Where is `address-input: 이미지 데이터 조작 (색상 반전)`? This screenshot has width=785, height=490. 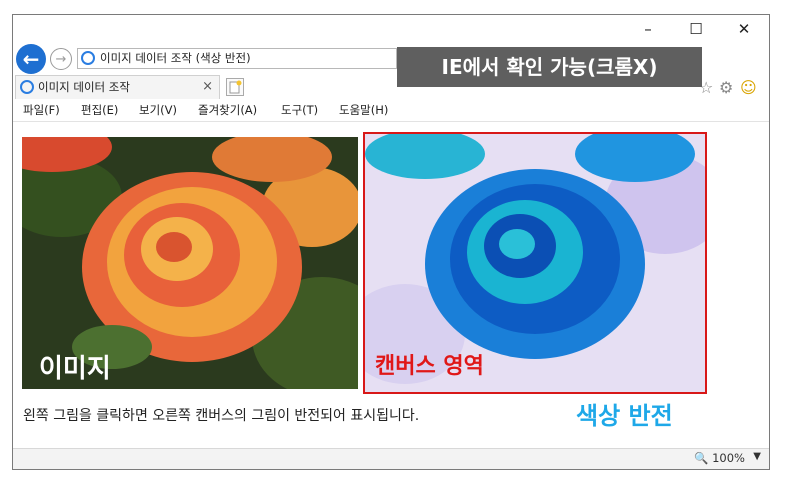 address-input: 이미지 데이터 조작 (색상 반전) is located at coordinates (237, 58).